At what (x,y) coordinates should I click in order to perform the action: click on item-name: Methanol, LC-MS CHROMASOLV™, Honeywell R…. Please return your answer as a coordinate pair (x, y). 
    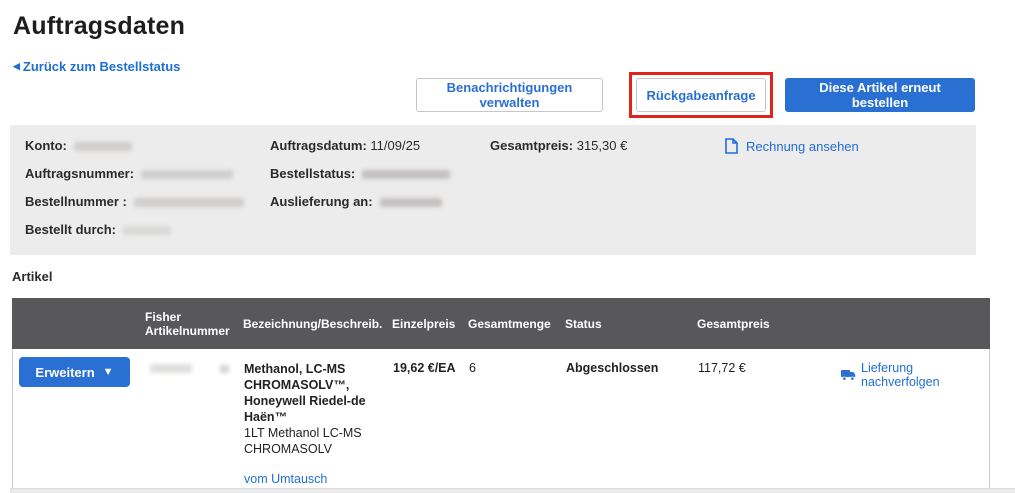
    Looking at the image, I should click on (305, 393).